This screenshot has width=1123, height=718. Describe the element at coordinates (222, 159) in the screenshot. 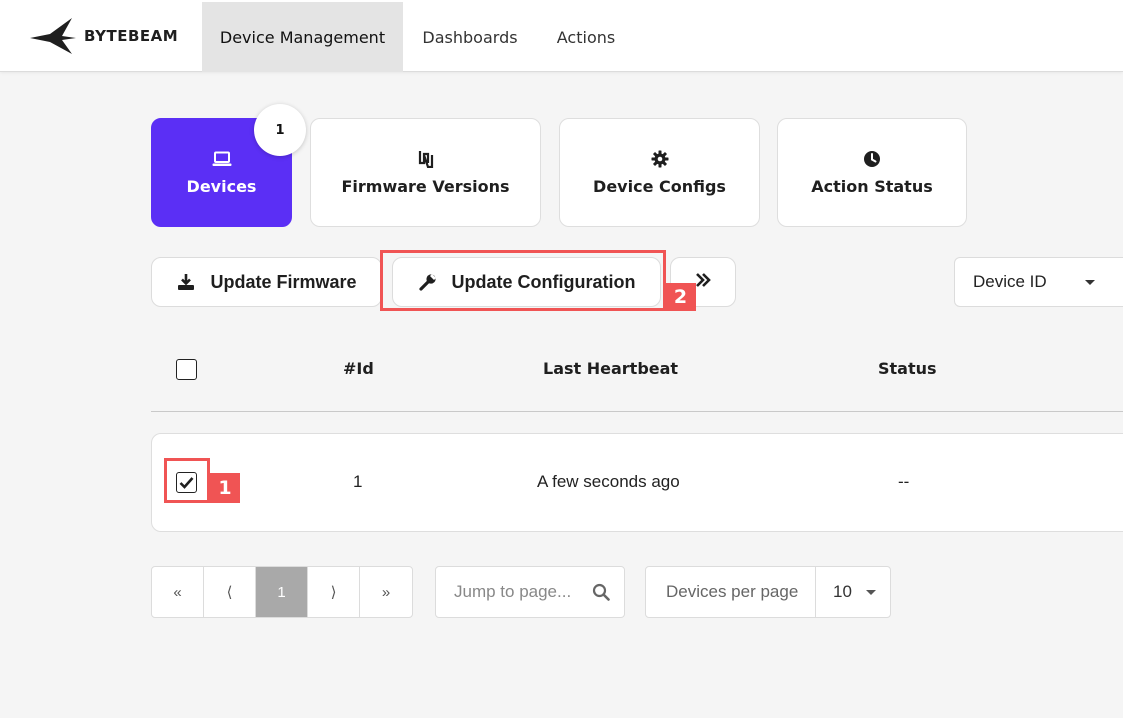

I see `laptop-icon` at that location.